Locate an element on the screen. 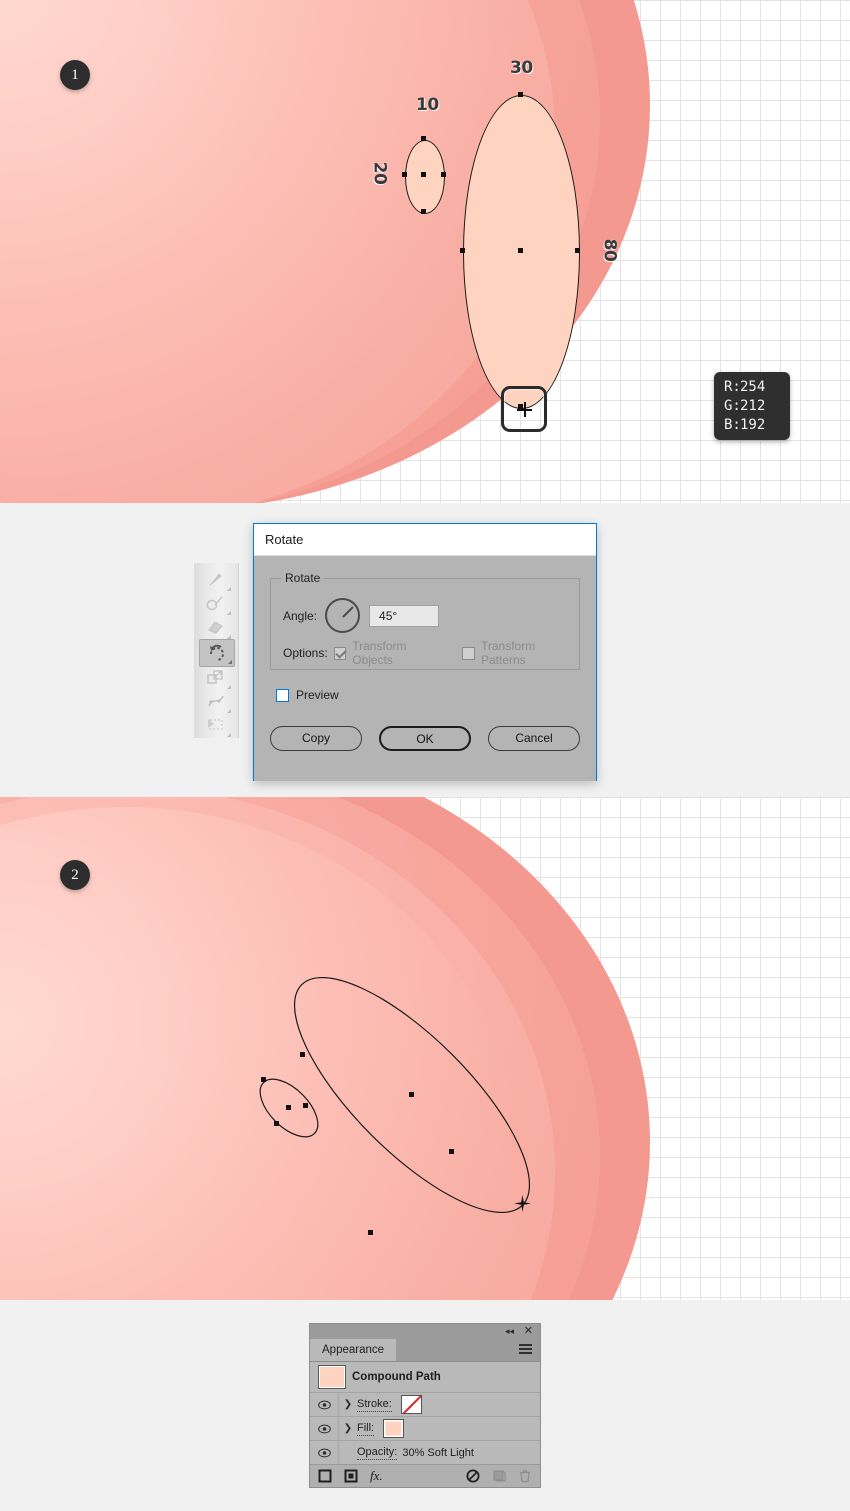 The width and height of the screenshot is (850, 1511). preview-label: Preview is located at coordinates (317, 695).